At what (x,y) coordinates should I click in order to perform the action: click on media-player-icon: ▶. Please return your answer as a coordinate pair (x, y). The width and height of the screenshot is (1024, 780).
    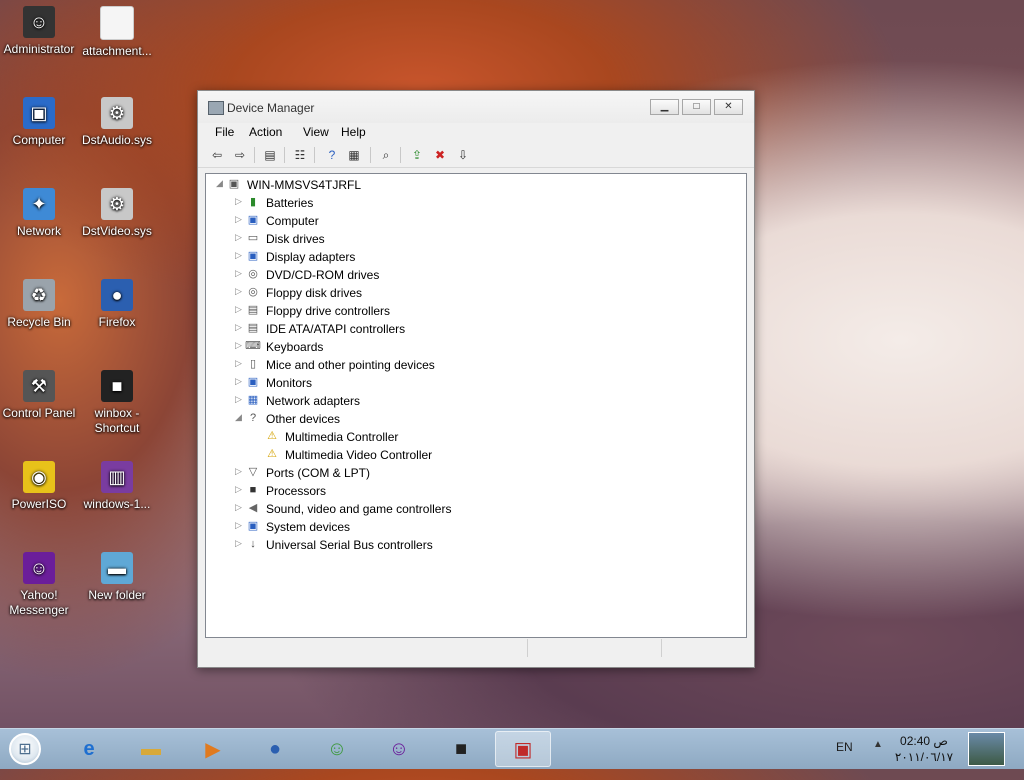
    Looking at the image, I should click on (213, 749).